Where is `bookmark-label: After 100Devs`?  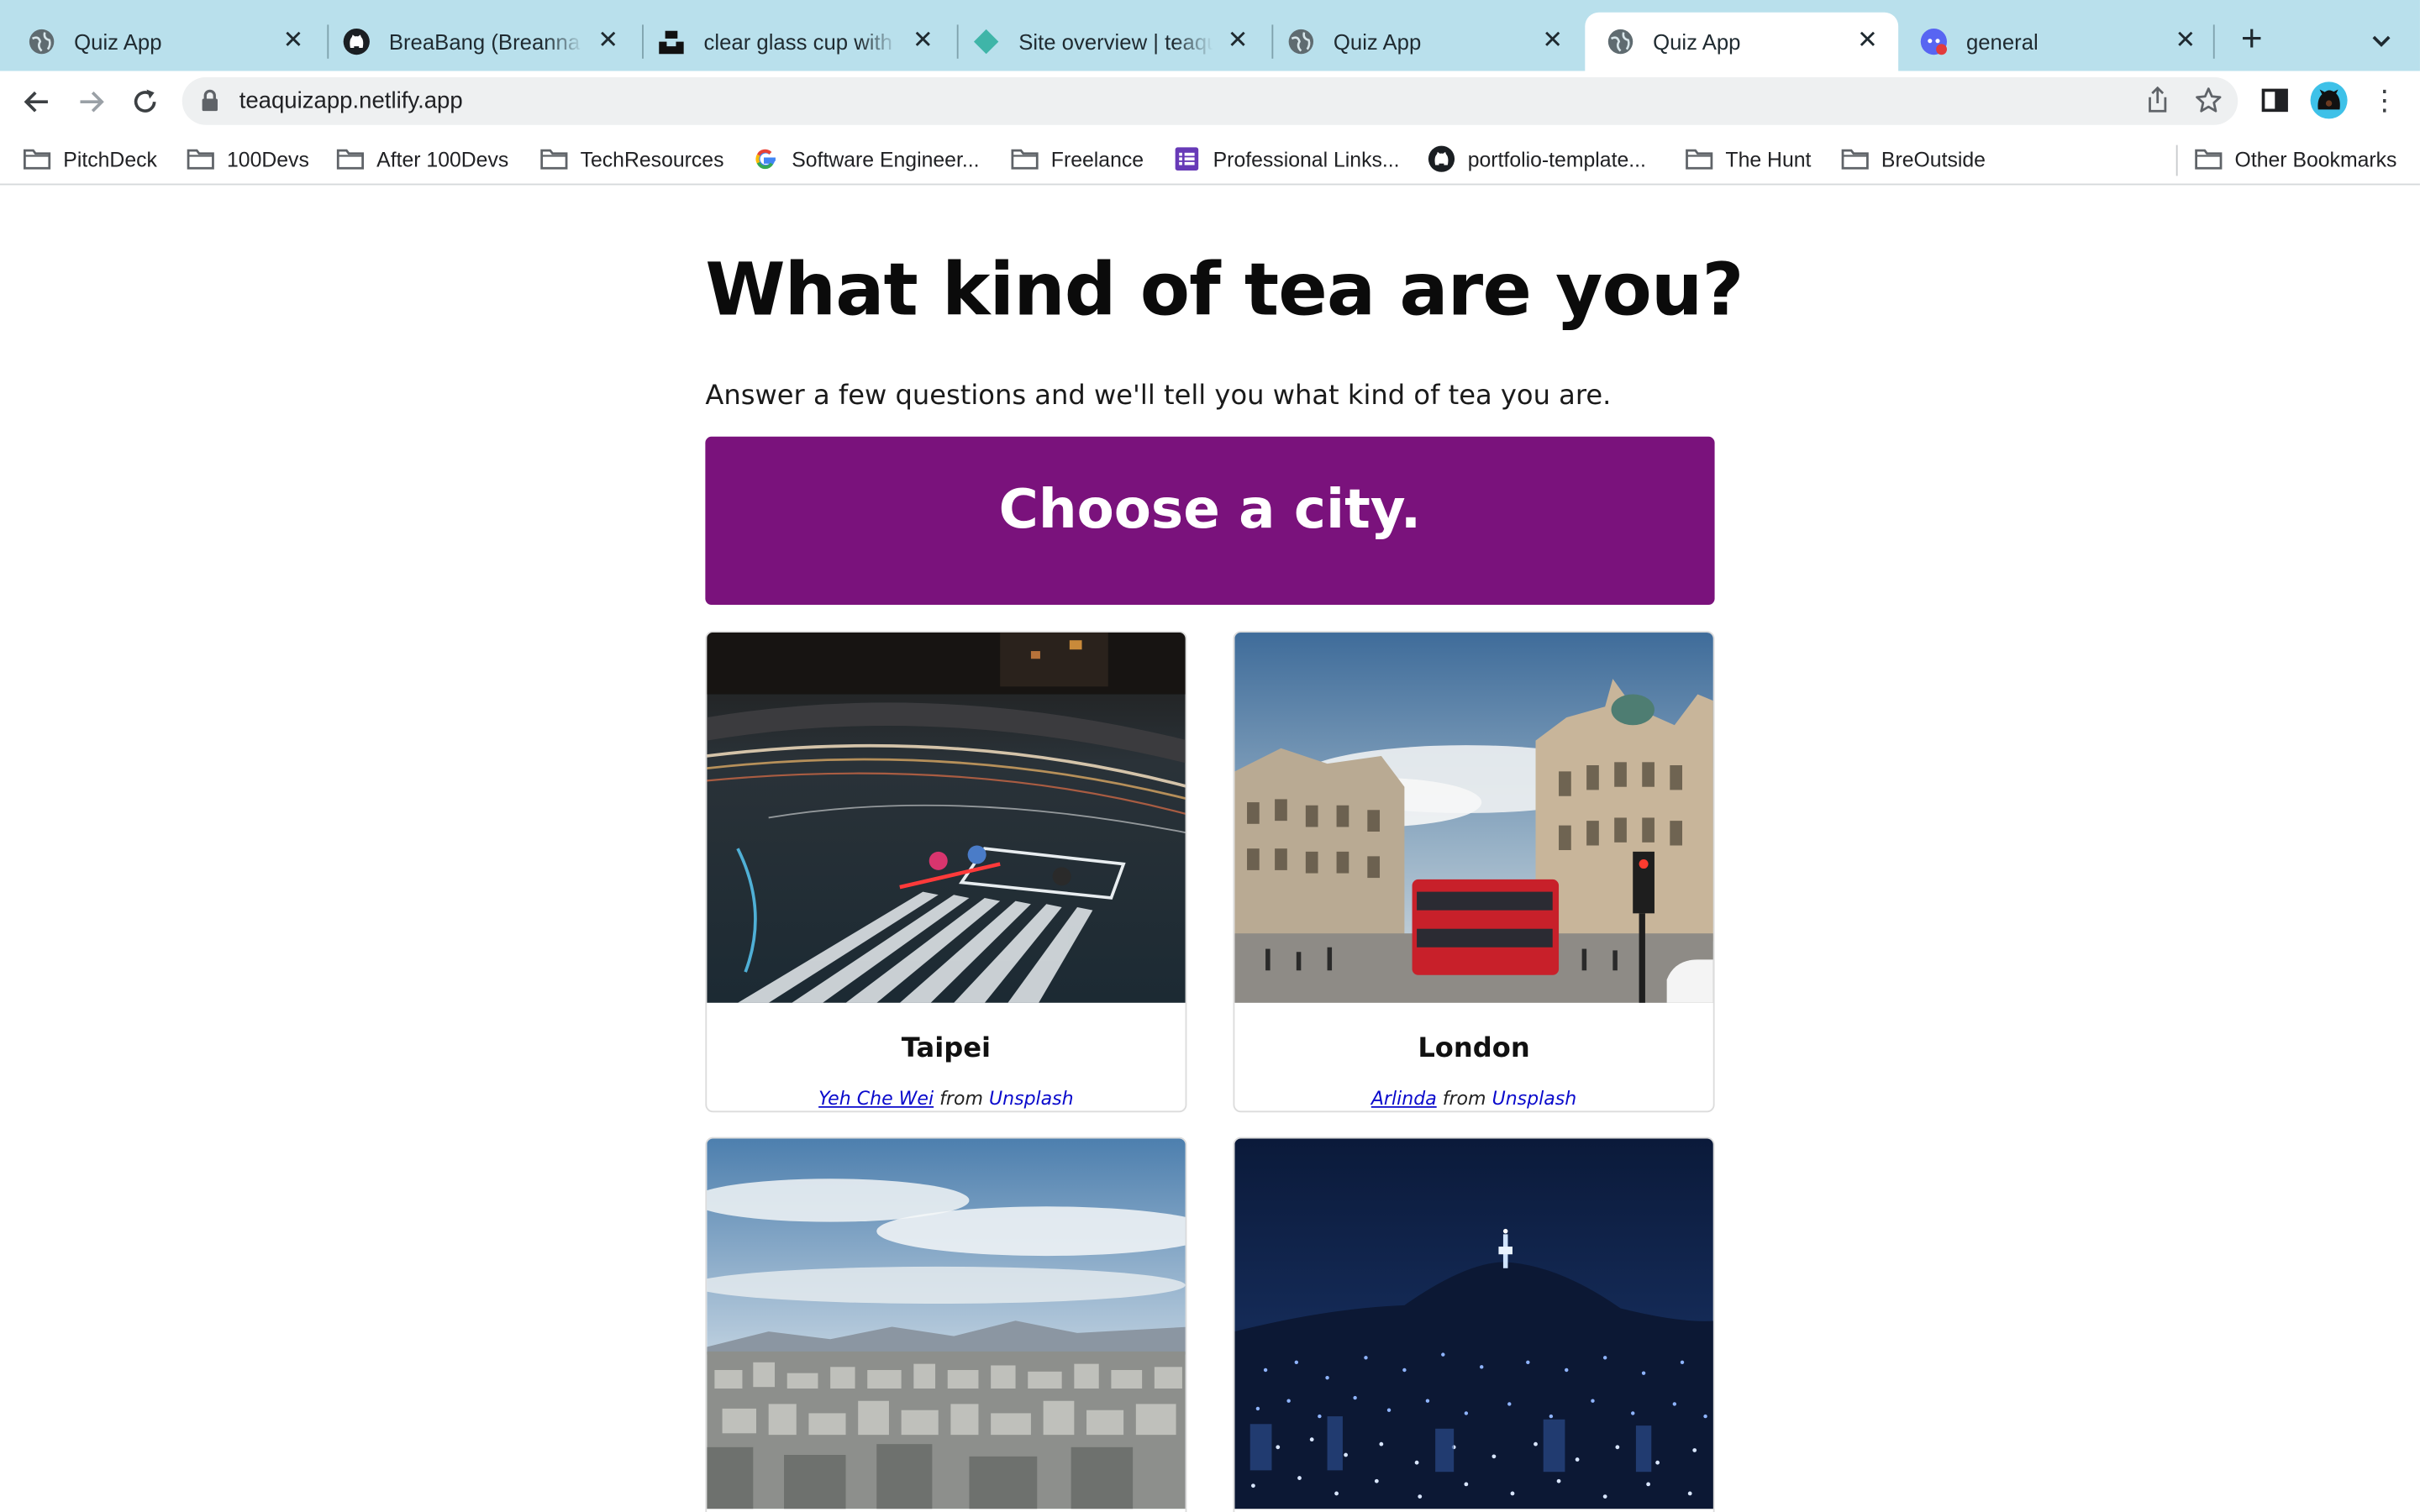
bookmark-label: After 100Devs is located at coordinates (442, 159).